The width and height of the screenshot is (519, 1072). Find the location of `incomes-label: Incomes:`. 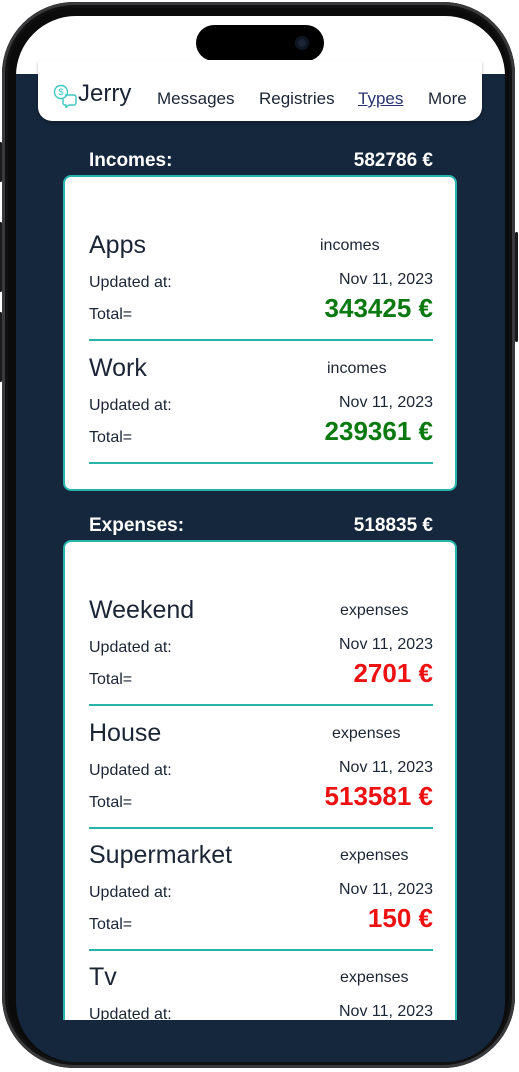

incomes-label: Incomes: is located at coordinates (131, 160).